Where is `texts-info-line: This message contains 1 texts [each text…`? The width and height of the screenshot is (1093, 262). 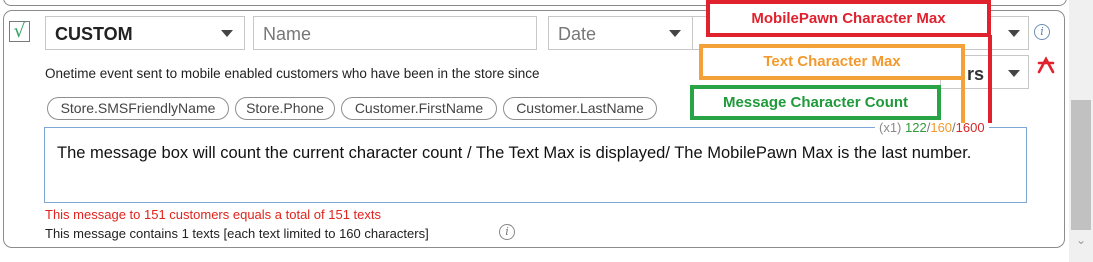 texts-info-line: This message contains 1 texts [each text… is located at coordinates (237, 233).